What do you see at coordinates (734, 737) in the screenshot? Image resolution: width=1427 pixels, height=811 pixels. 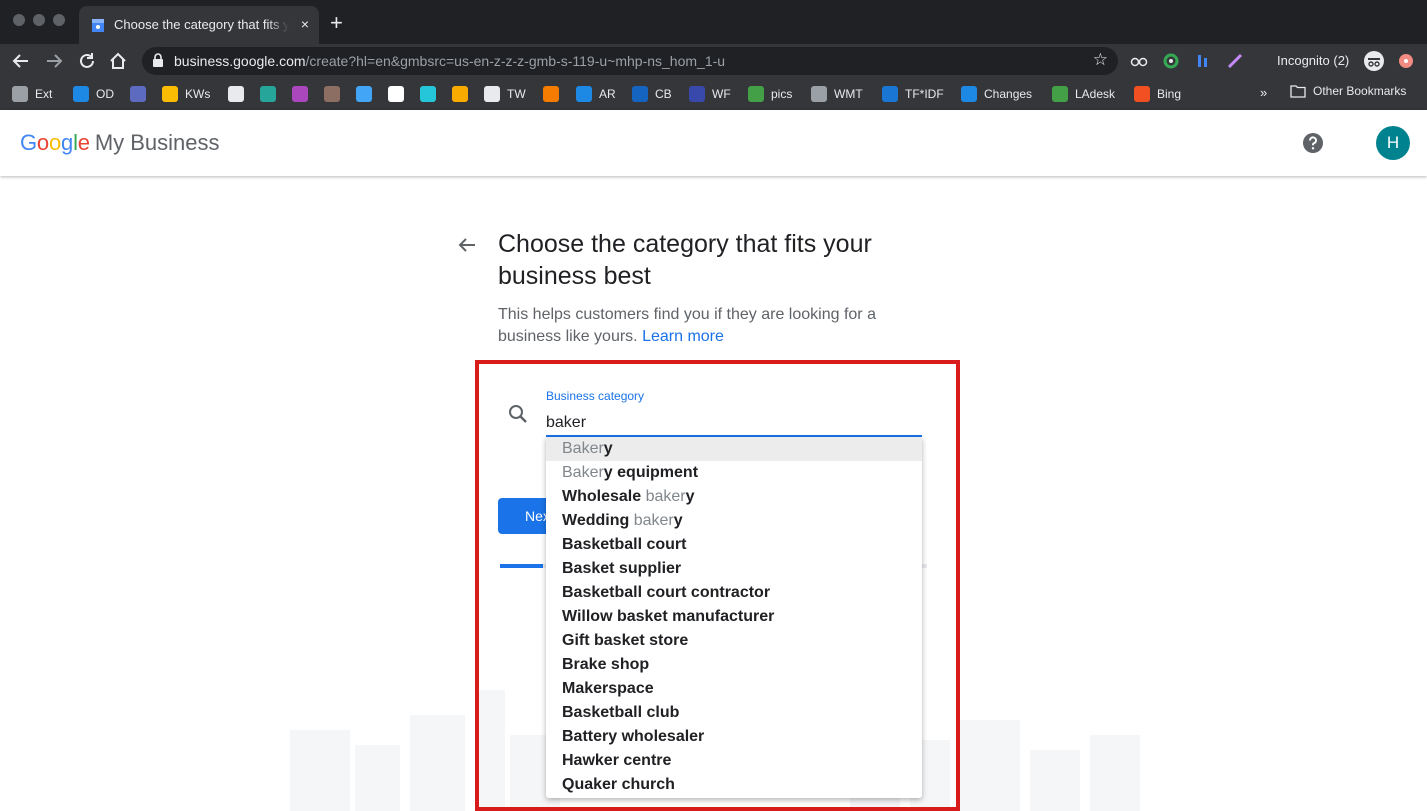 I see `category-suggestion: Battery wholesaler` at bounding box center [734, 737].